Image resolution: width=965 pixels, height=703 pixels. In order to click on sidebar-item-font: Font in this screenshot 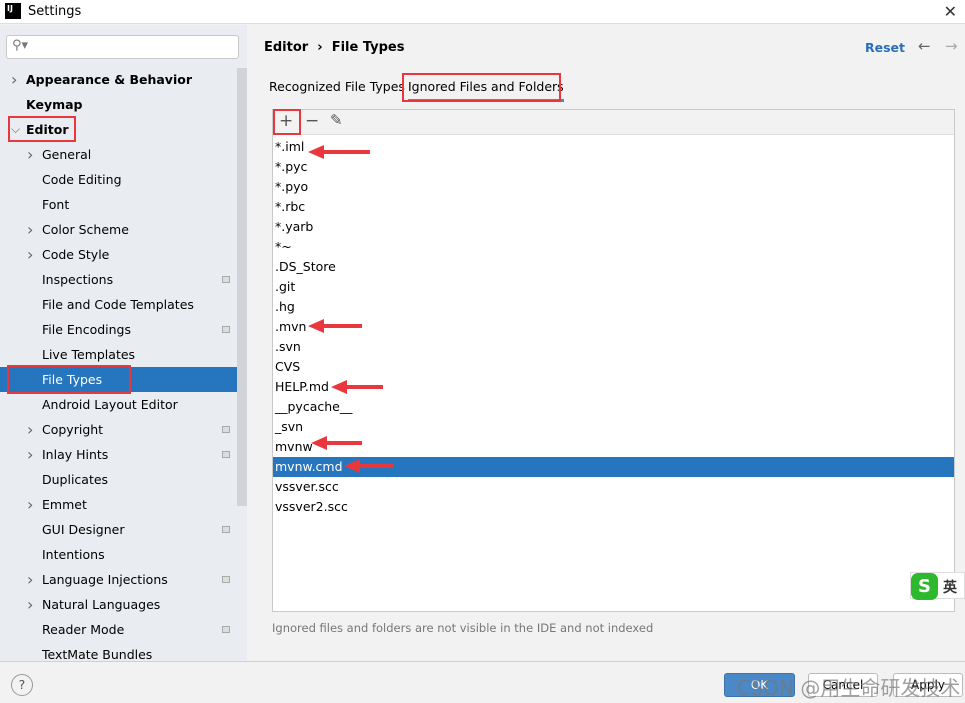, I will do `click(118, 204)`.